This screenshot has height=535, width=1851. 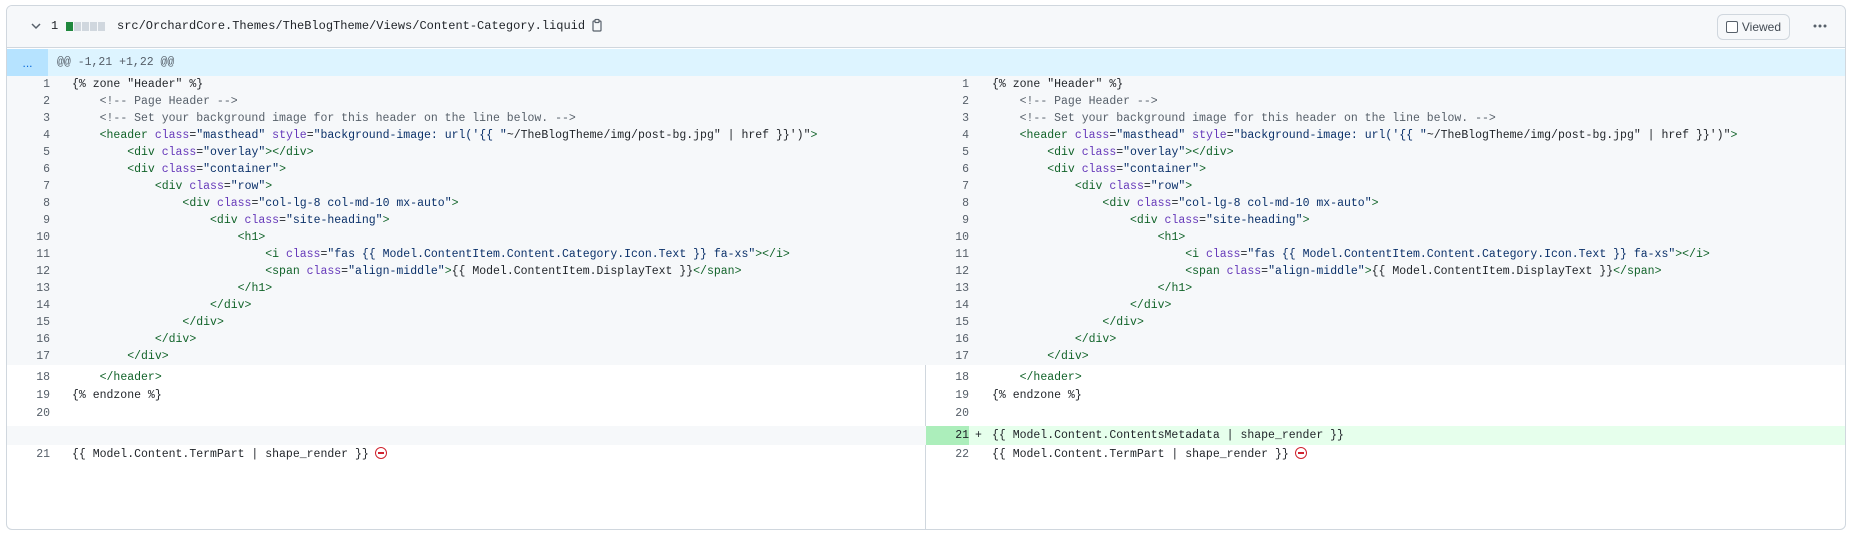 What do you see at coordinates (28, 396) in the screenshot?
I see `line-number-left: 19` at bounding box center [28, 396].